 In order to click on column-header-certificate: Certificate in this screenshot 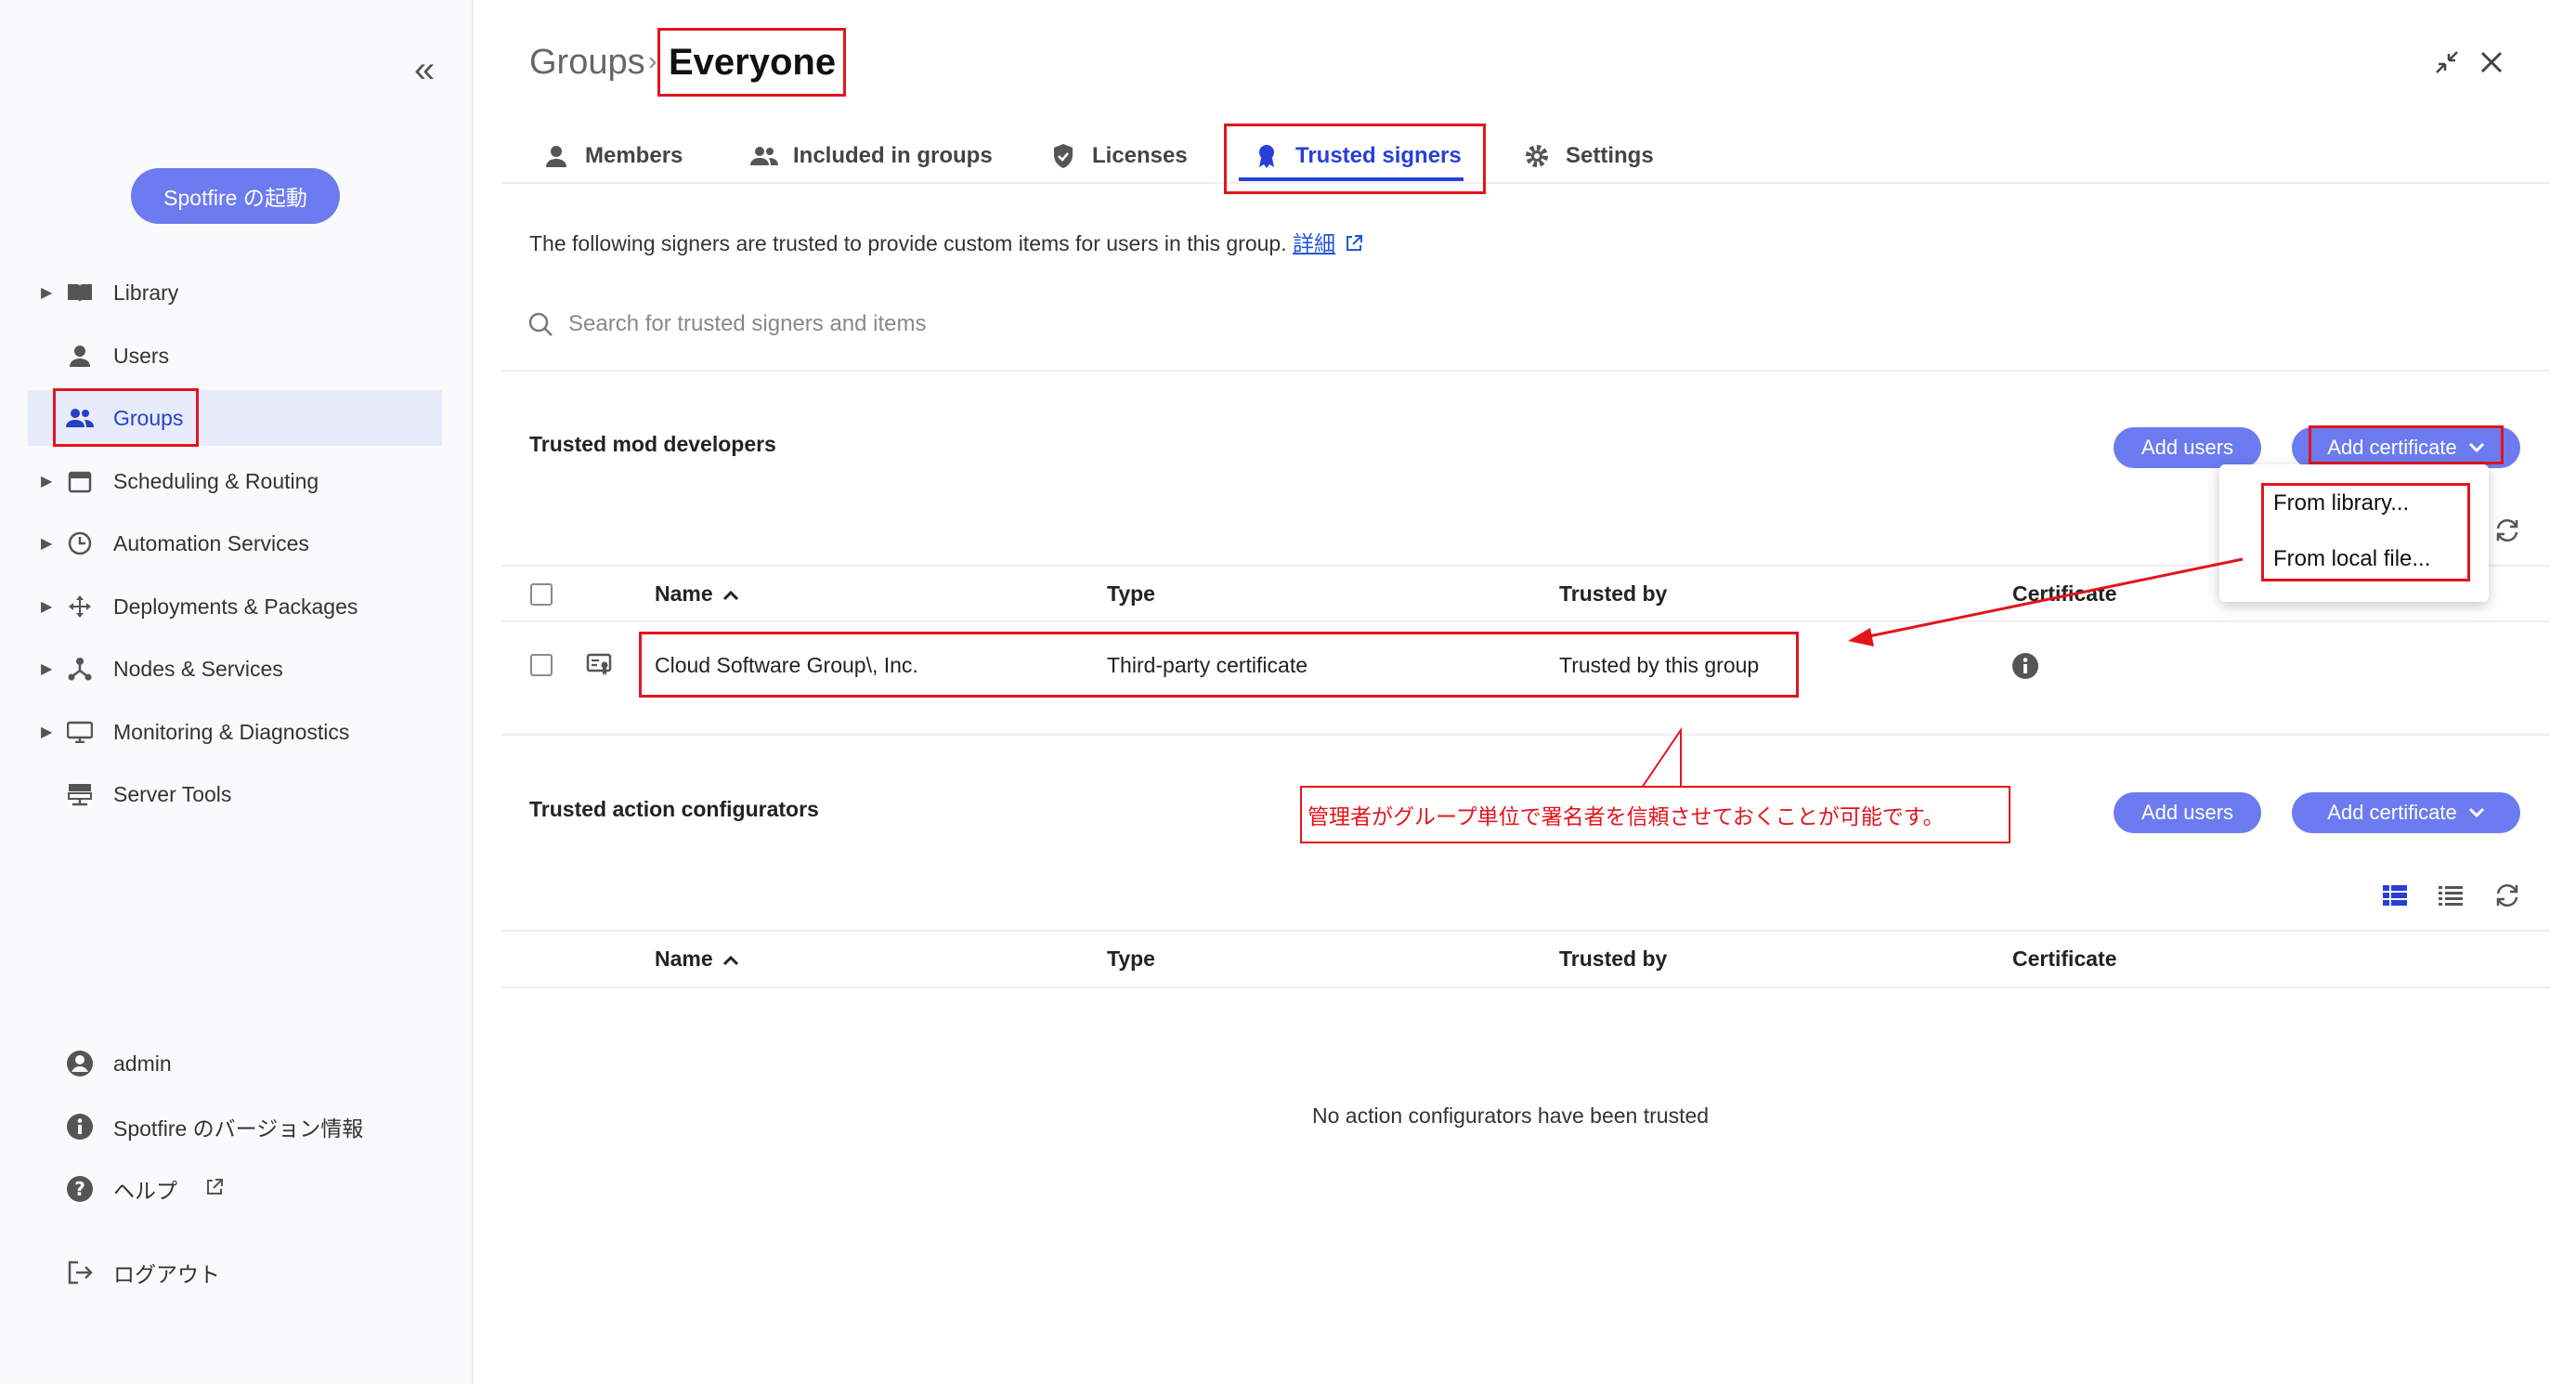, I will do `click(2064, 959)`.